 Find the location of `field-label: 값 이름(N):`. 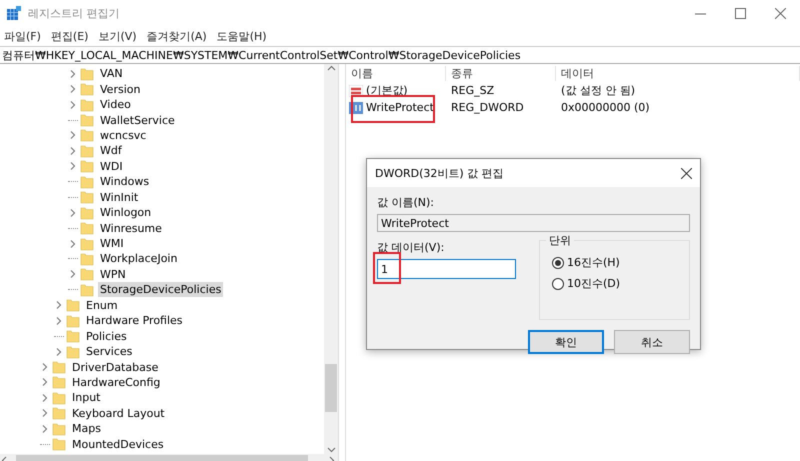

field-label: 값 이름(N): is located at coordinates (406, 202).